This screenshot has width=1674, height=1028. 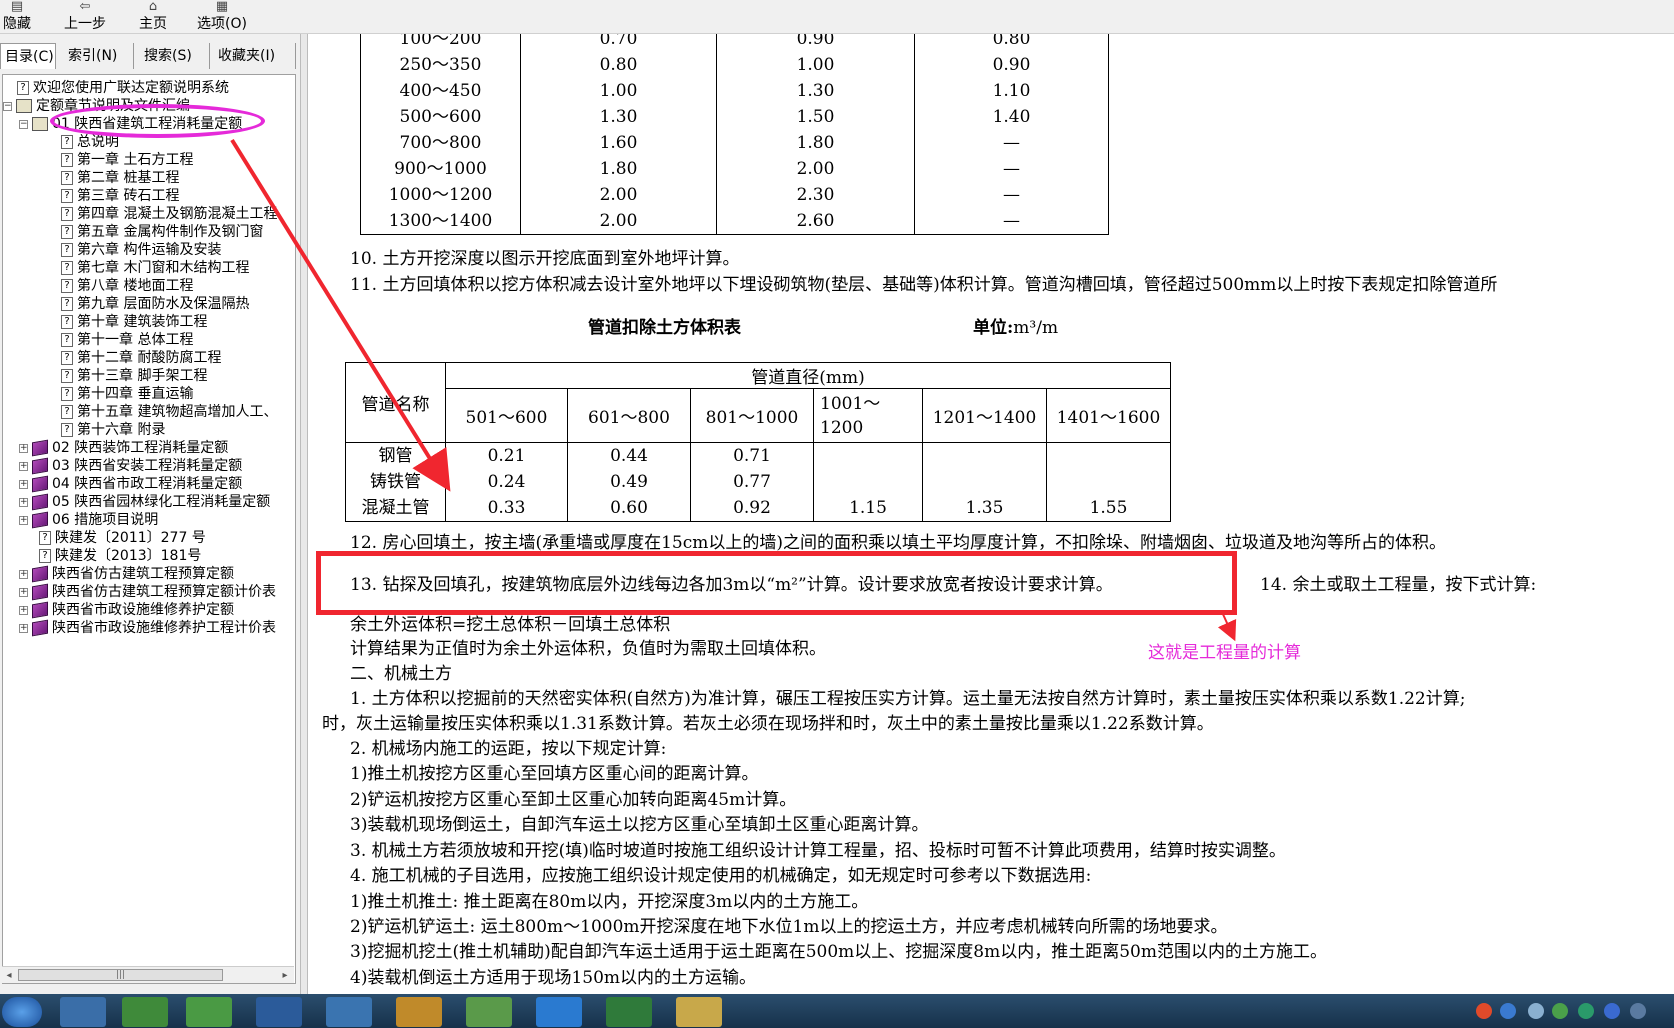 I want to click on tree-item-04: +04 陕西省市政工程消耗量定额, so click(x=130, y=484).